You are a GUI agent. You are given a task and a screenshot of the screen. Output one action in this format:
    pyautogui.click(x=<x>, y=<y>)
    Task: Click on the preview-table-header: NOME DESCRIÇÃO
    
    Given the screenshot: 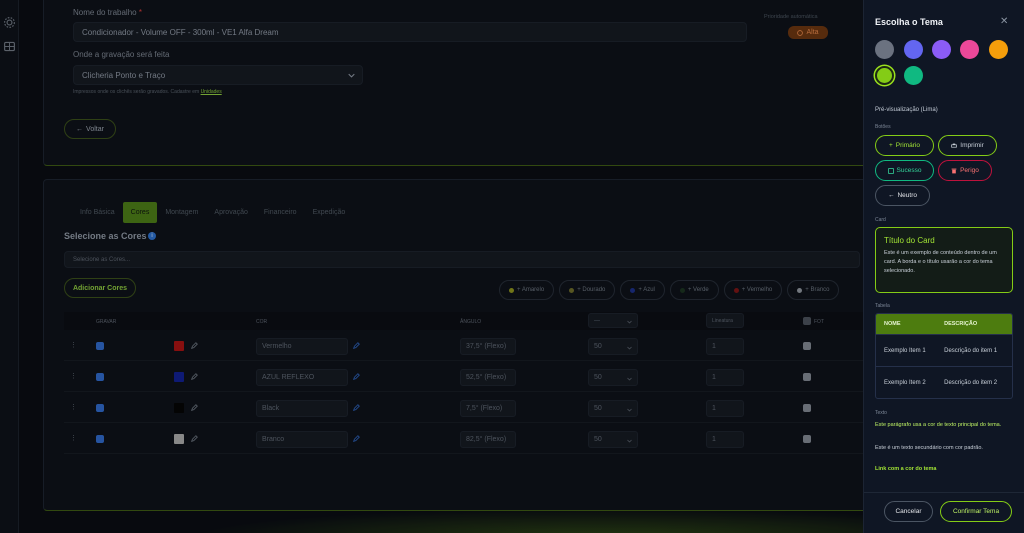 What is the action you would take?
    pyautogui.click(x=944, y=324)
    